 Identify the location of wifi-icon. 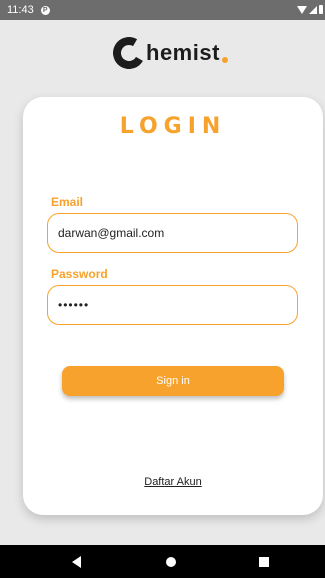
(302, 9).